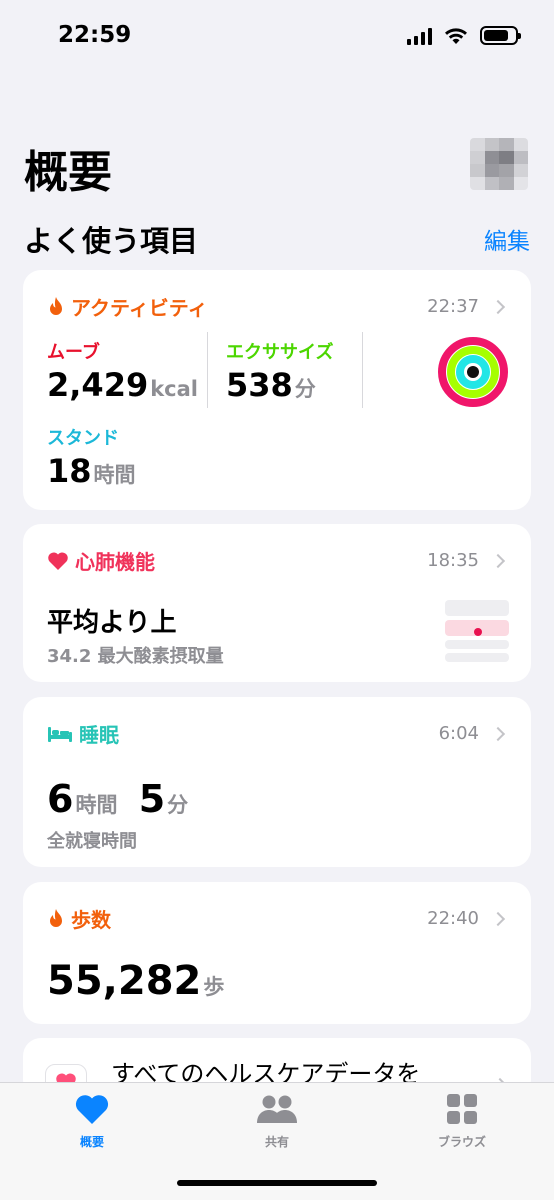 The image size is (554, 1200). What do you see at coordinates (174, 389) in the screenshot?
I see `move-unit: kcal` at bounding box center [174, 389].